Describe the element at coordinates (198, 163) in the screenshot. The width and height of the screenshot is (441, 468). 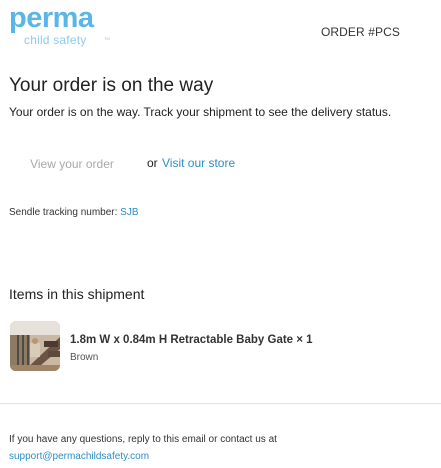
I see `visit-store-link: Visit our store` at that location.